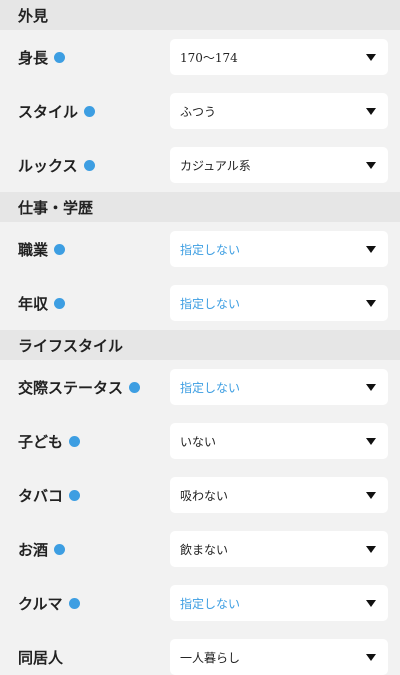  Describe the element at coordinates (71, 387) in the screenshot. I see `filter-label: 交際ステータス` at that location.